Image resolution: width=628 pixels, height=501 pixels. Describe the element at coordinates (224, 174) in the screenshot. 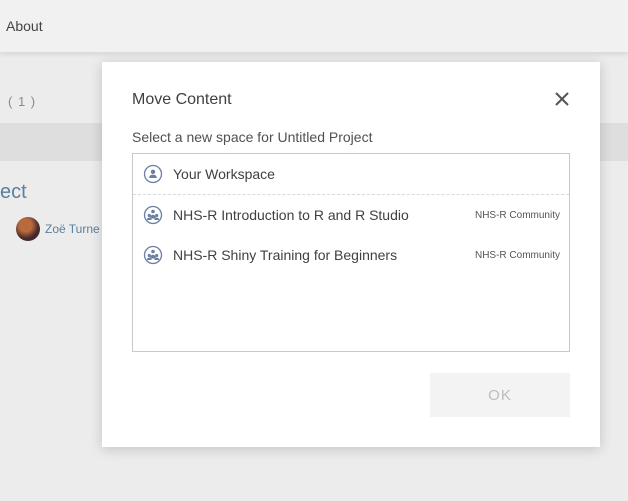

I see `space-label: Your Workspace` at that location.